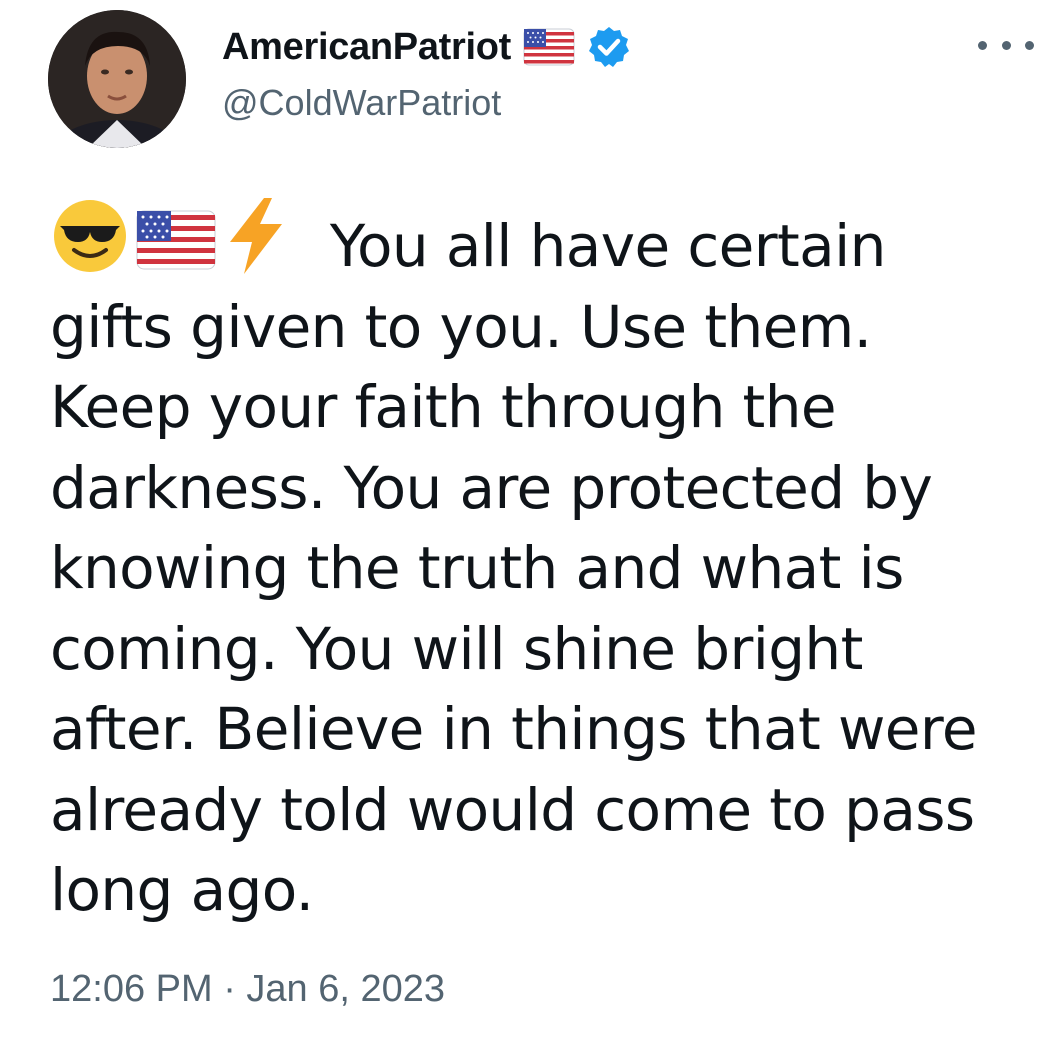 This screenshot has width=1062, height=1062. What do you see at coordinates (599, 246) in the screenshot?
I see `tweet-line-text: You all have certain` at bounding box center [599, 246].